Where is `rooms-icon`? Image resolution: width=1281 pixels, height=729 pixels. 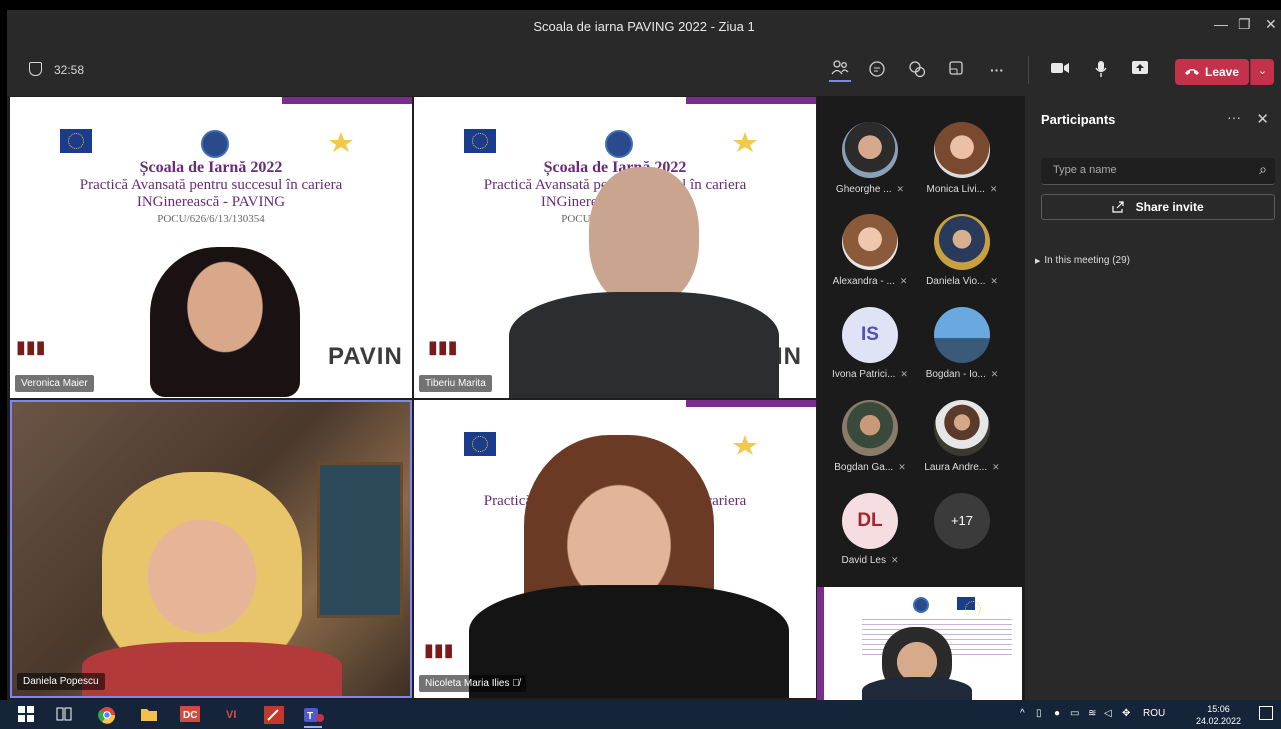 rooms-icon is located at coordinates (956, 70).